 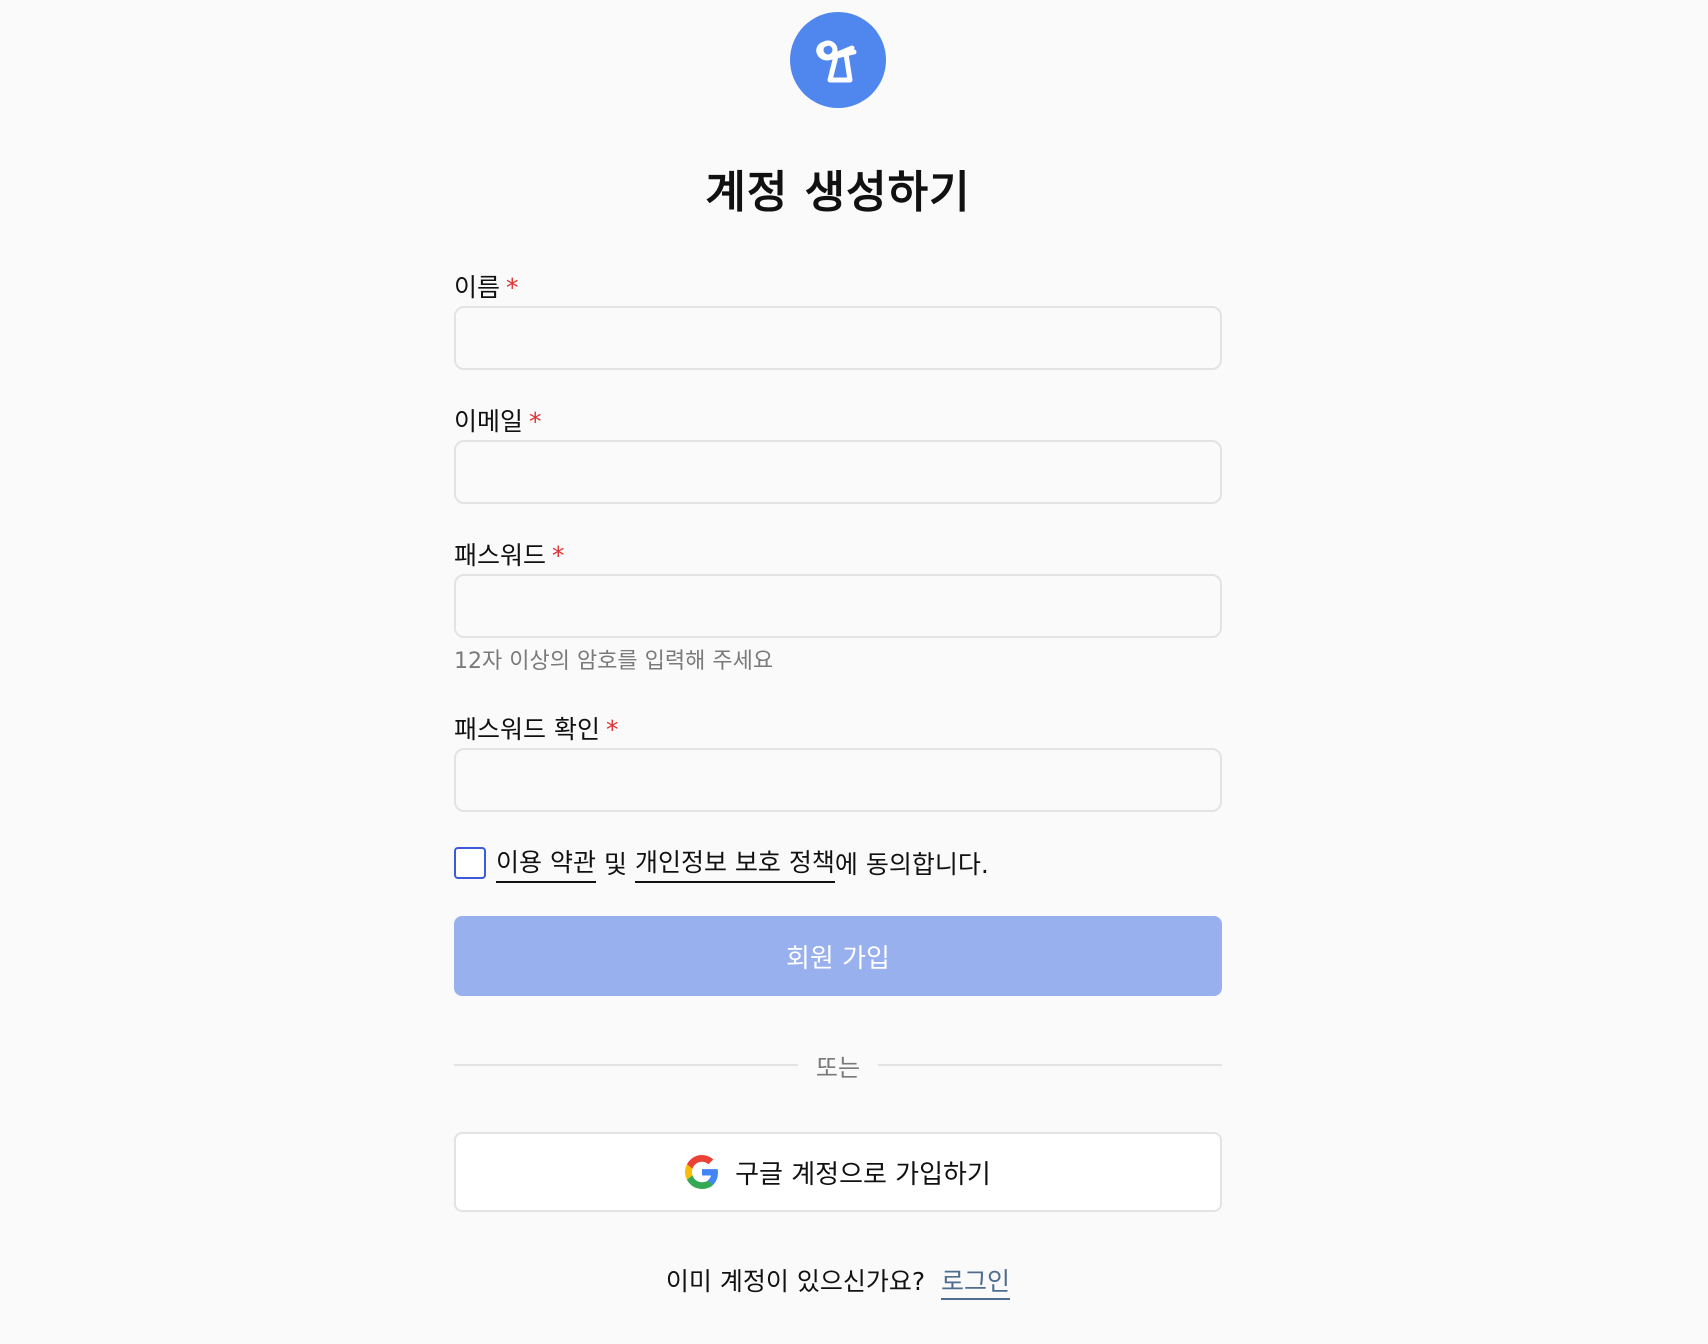 I want to click on password-hint: 12자 이상의 암호를 입력해 주세요, so click(x=614, y=661).